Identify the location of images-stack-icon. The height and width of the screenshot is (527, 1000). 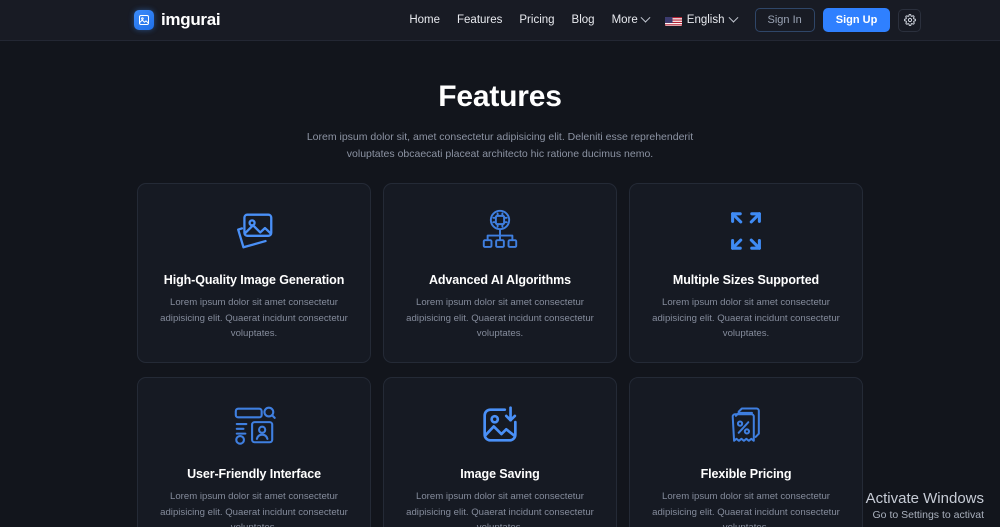
(254, 231).